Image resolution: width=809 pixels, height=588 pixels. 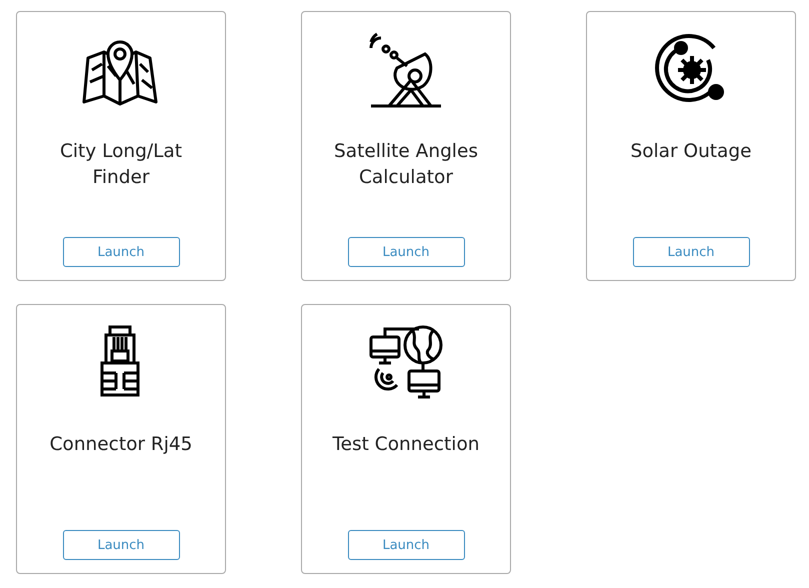 What do you see at coordinates (406, 362) in the screenshot?
I see `network-devices-icon` at bounding box center [406, 362].